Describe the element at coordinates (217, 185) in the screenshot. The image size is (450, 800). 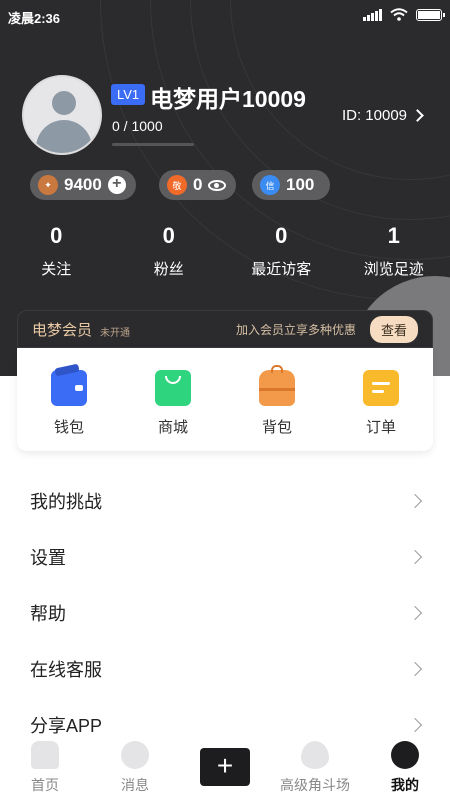
I see `eye-icon` at that location.